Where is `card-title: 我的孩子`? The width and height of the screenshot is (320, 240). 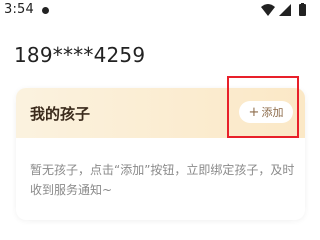 card-title: 我的孩子 is located at coordinates (60, 114).